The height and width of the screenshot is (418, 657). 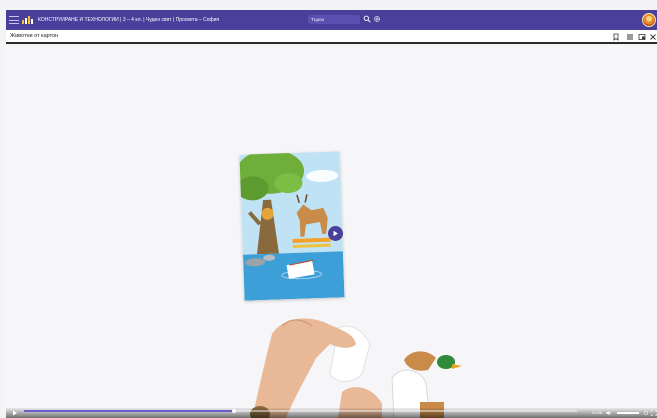 I want to click on fullscreen-icon, so click(x=654, y=413).